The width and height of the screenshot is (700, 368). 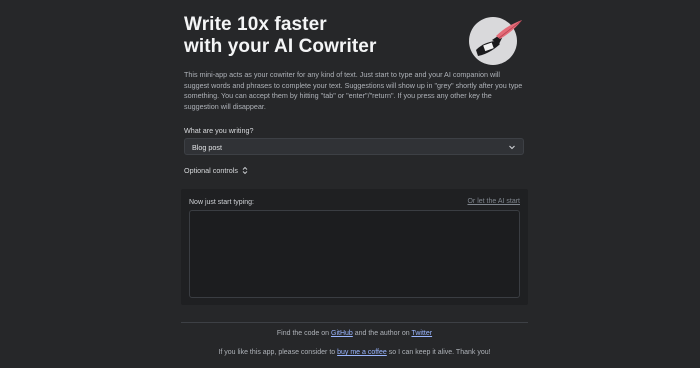 I want to click on footer-code-prefix: Find the code on, so click(x=303, y=333).